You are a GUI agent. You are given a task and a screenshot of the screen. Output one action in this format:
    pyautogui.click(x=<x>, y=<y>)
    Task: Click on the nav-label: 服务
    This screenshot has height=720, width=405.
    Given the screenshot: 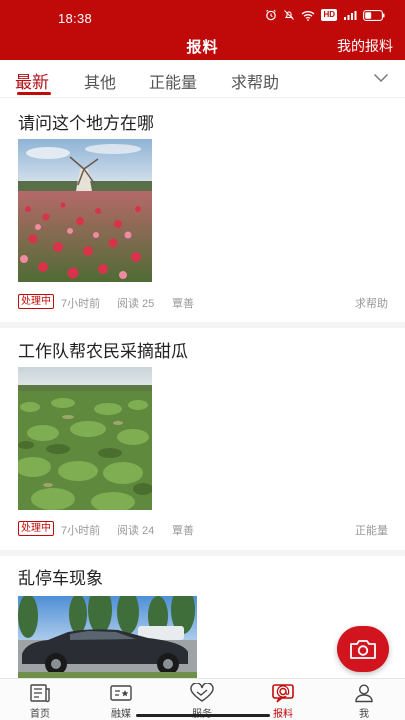 What is the action you would take?
    pyautogui.click(x=202, y=712)
    